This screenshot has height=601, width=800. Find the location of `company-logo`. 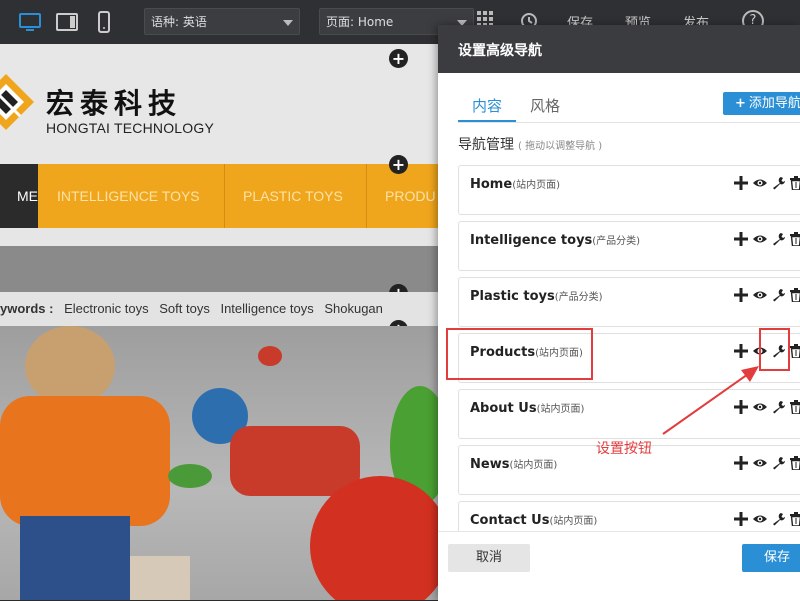

company-logo is located at coordinates (17, 102).